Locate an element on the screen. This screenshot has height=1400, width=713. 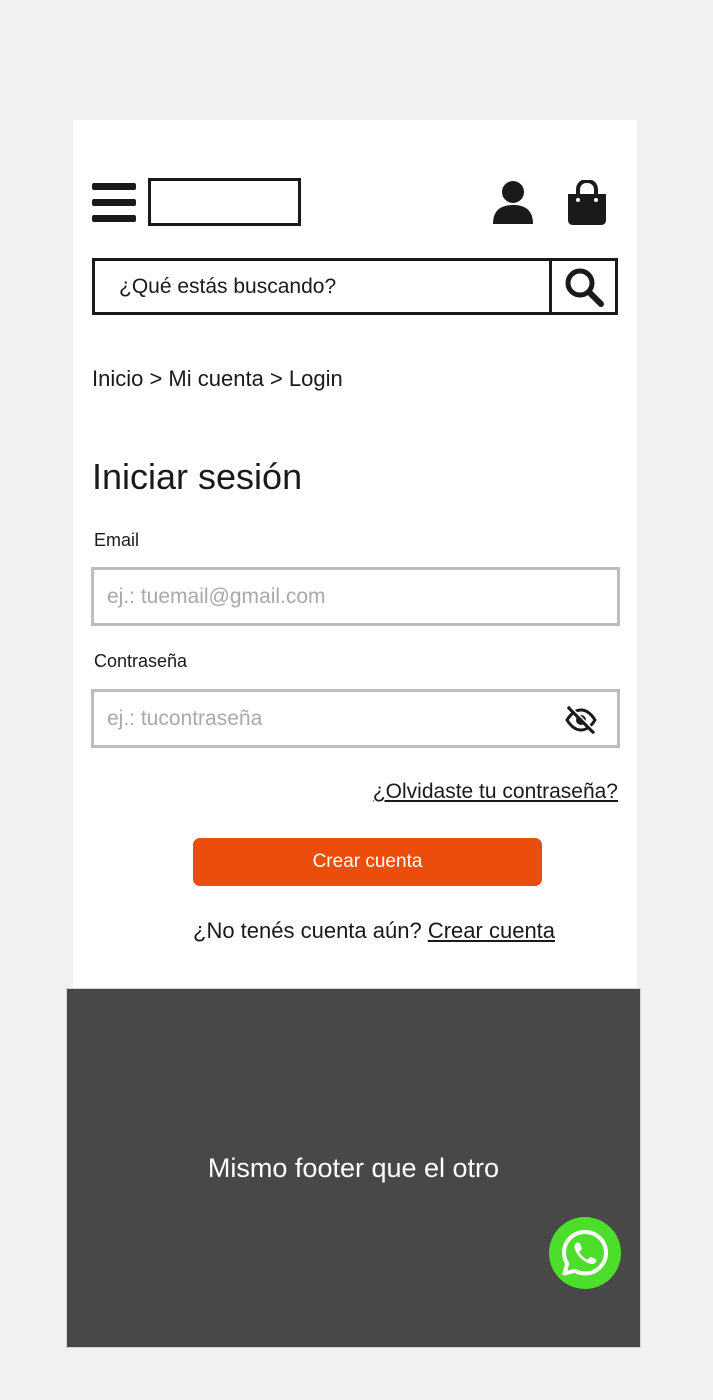
search-icon is located at coordinates (584, 287).